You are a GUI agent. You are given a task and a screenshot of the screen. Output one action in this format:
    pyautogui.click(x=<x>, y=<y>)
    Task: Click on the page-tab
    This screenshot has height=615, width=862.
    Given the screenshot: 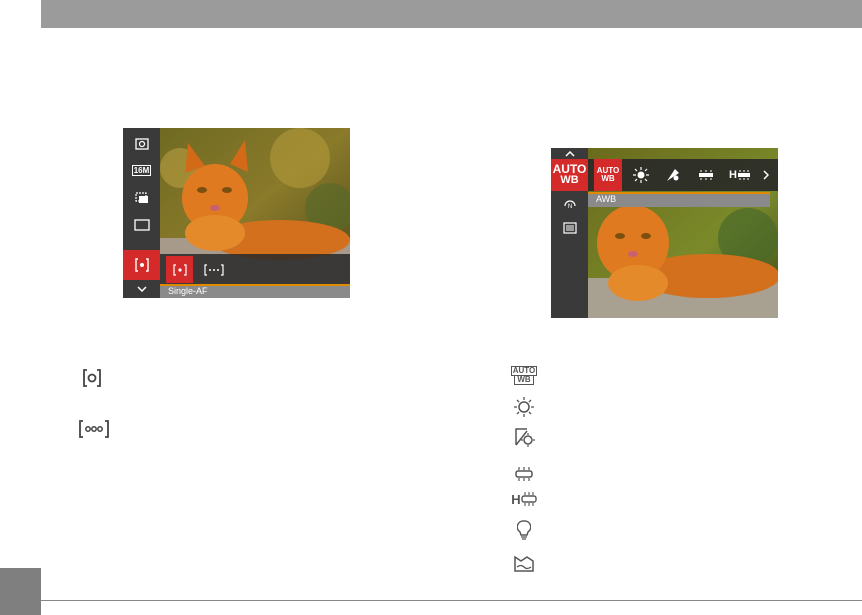 What is the action you would take?
    pyautogui.click(x=20, y=591)
    